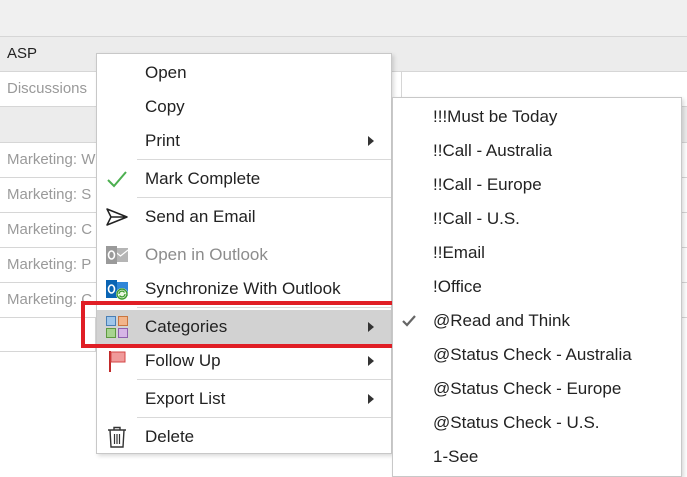 The height and width of the screenshot is (477, 687). I want to click on highlight-annotation-box, so click(241, 324).